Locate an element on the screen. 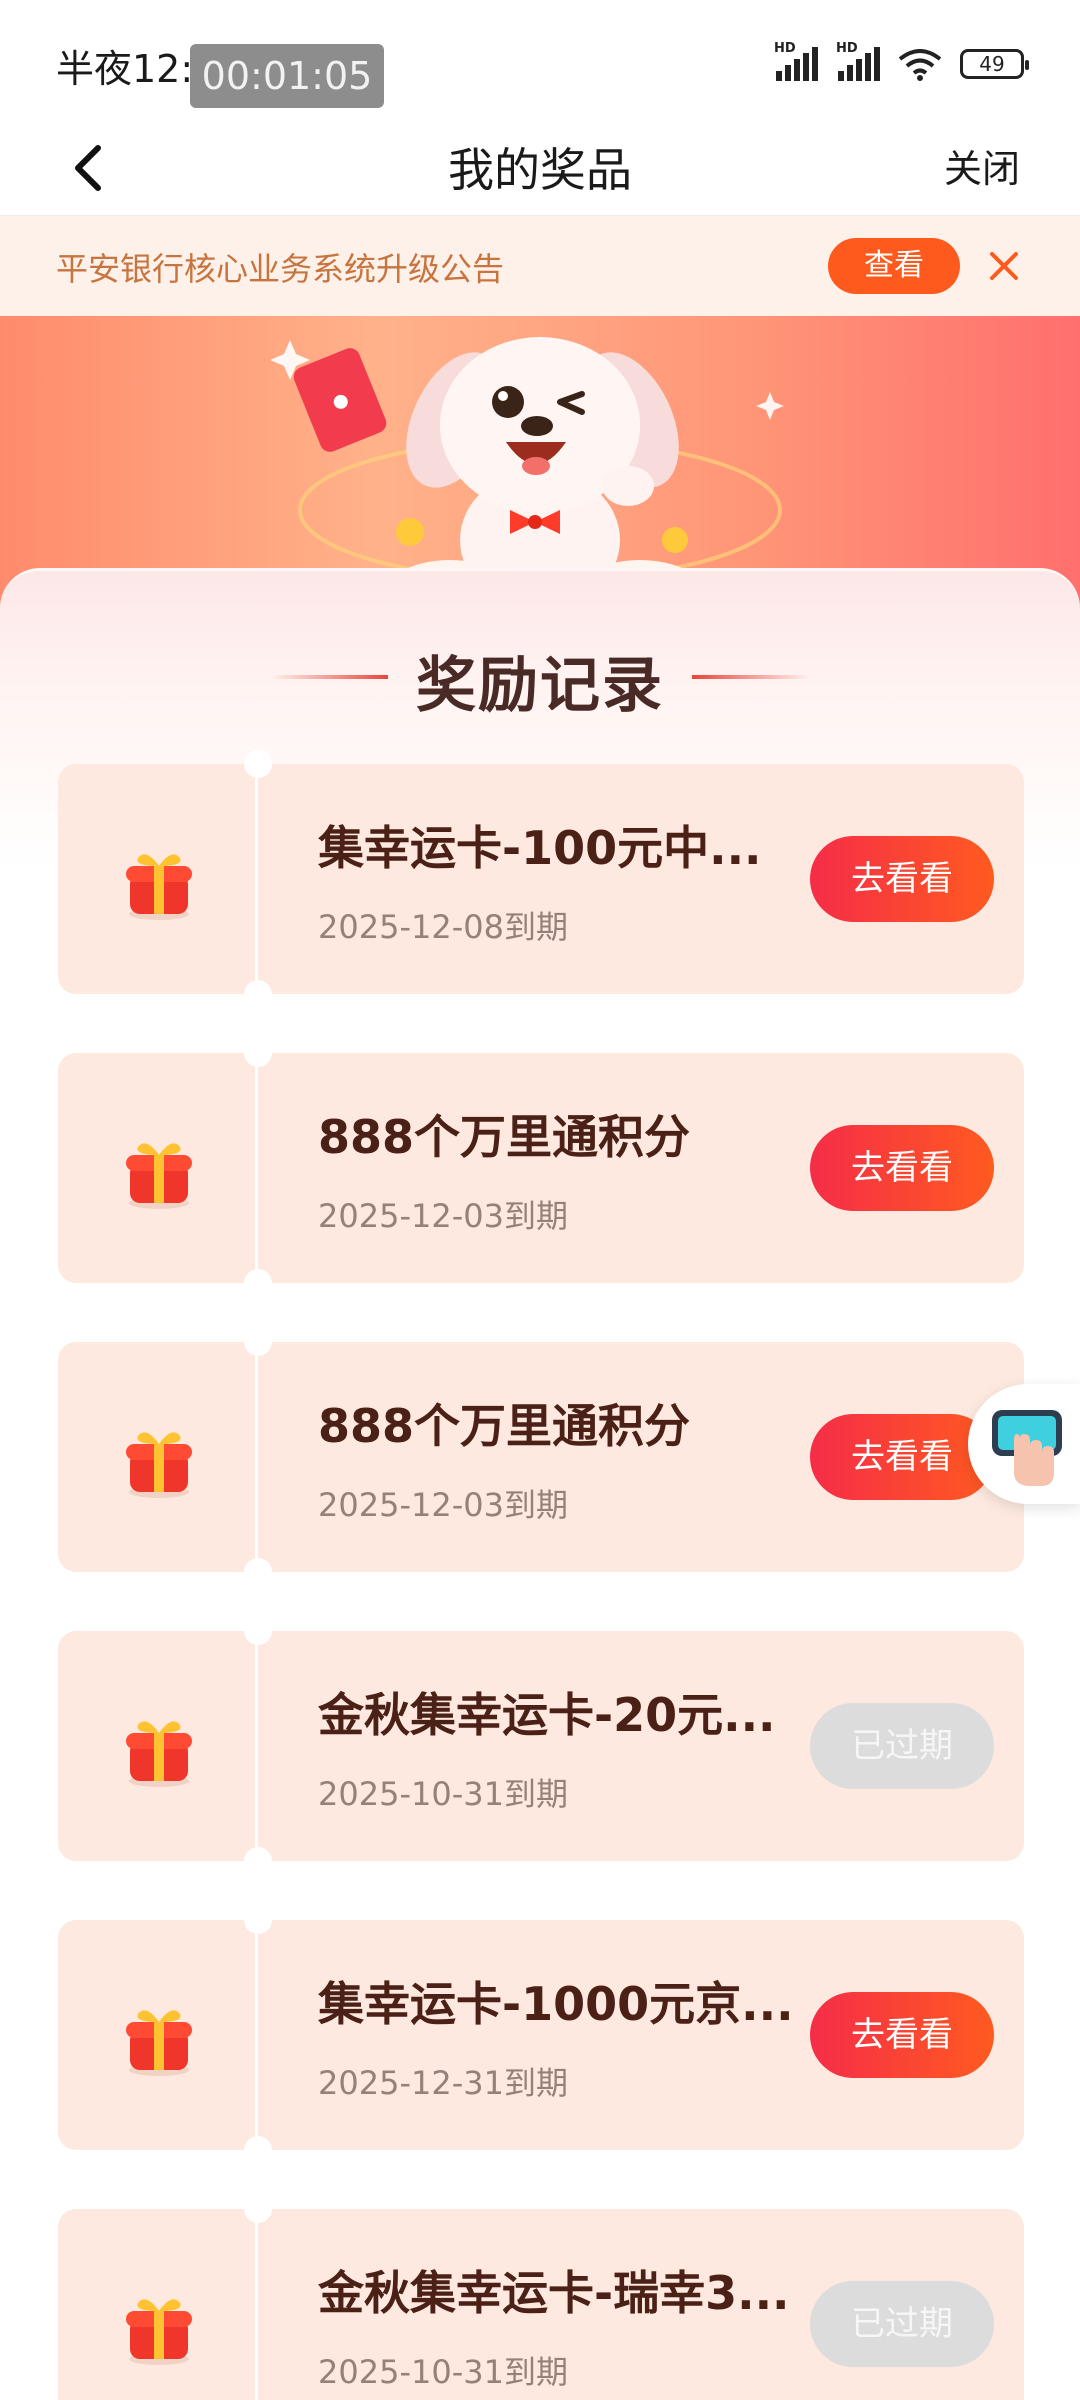  status-bar: 半夜12:01 00:01:05 HD HD 49 is located at coordinates (540, 60).